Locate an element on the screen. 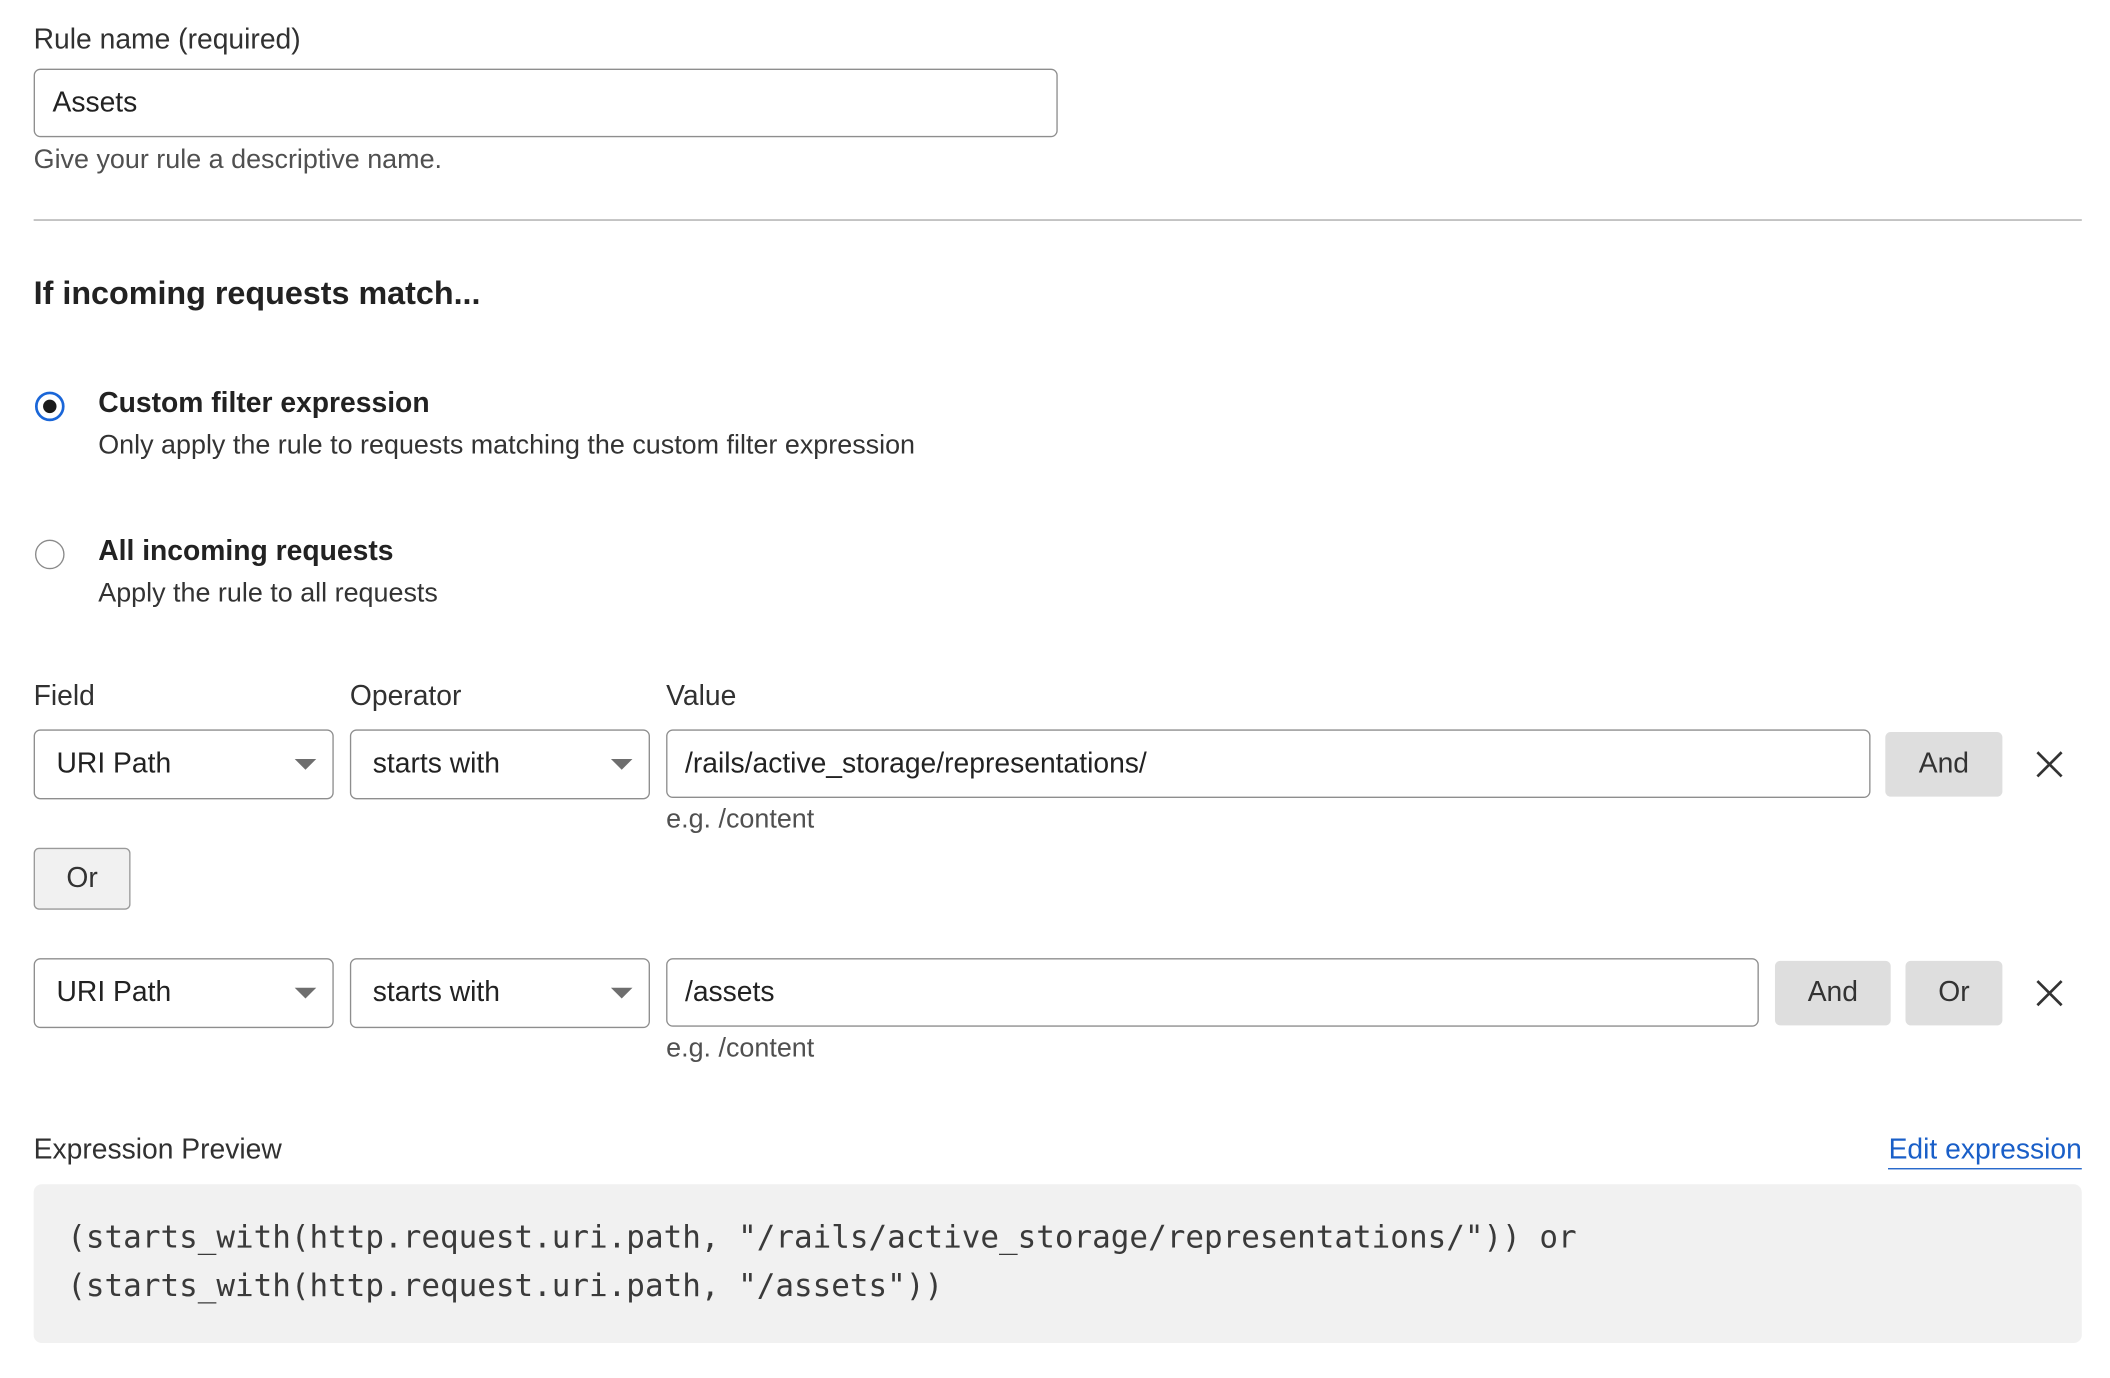 This screenshot has height=1378, width=2110. or-button: Or is located at coordinates (82, 878).